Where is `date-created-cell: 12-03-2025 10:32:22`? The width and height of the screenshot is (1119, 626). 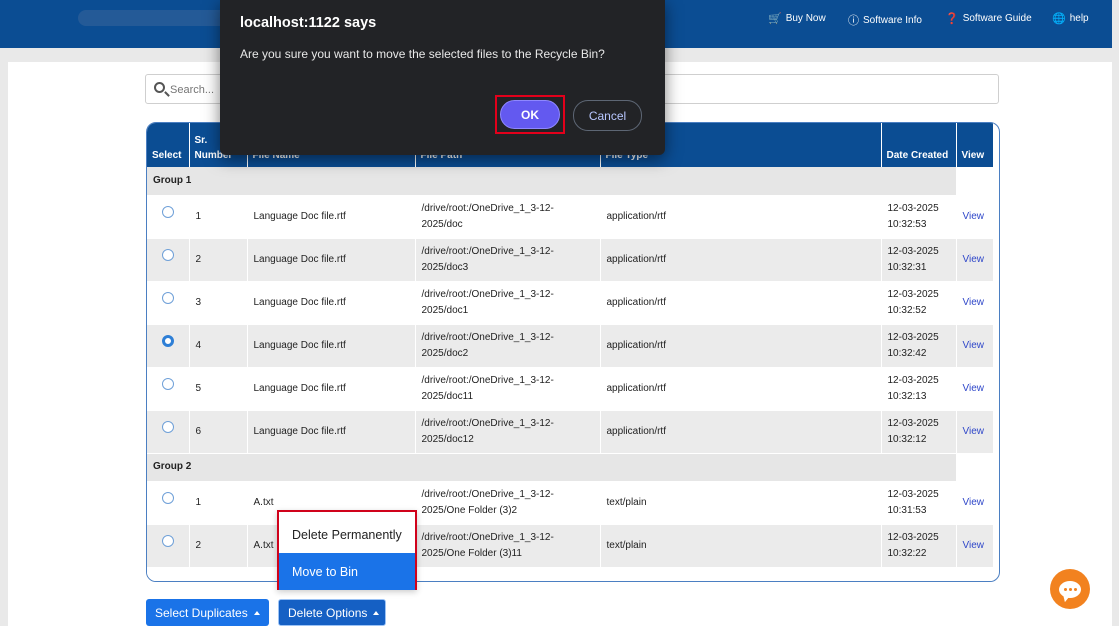 date-created-cell: 12-03-2025 10:32:22 is located at coordinates (919, 546).